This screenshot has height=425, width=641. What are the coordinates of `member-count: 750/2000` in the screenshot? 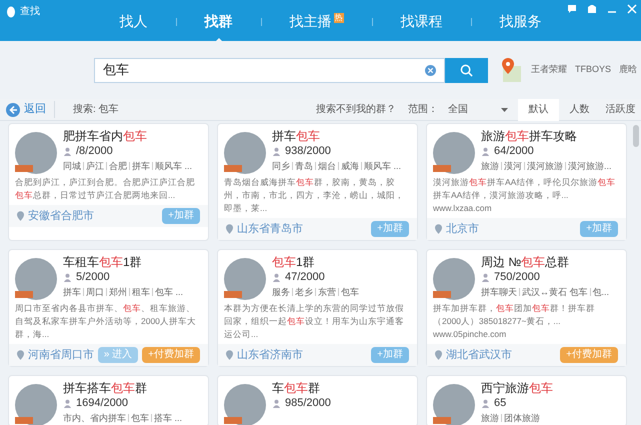 It's located at (517, 277).